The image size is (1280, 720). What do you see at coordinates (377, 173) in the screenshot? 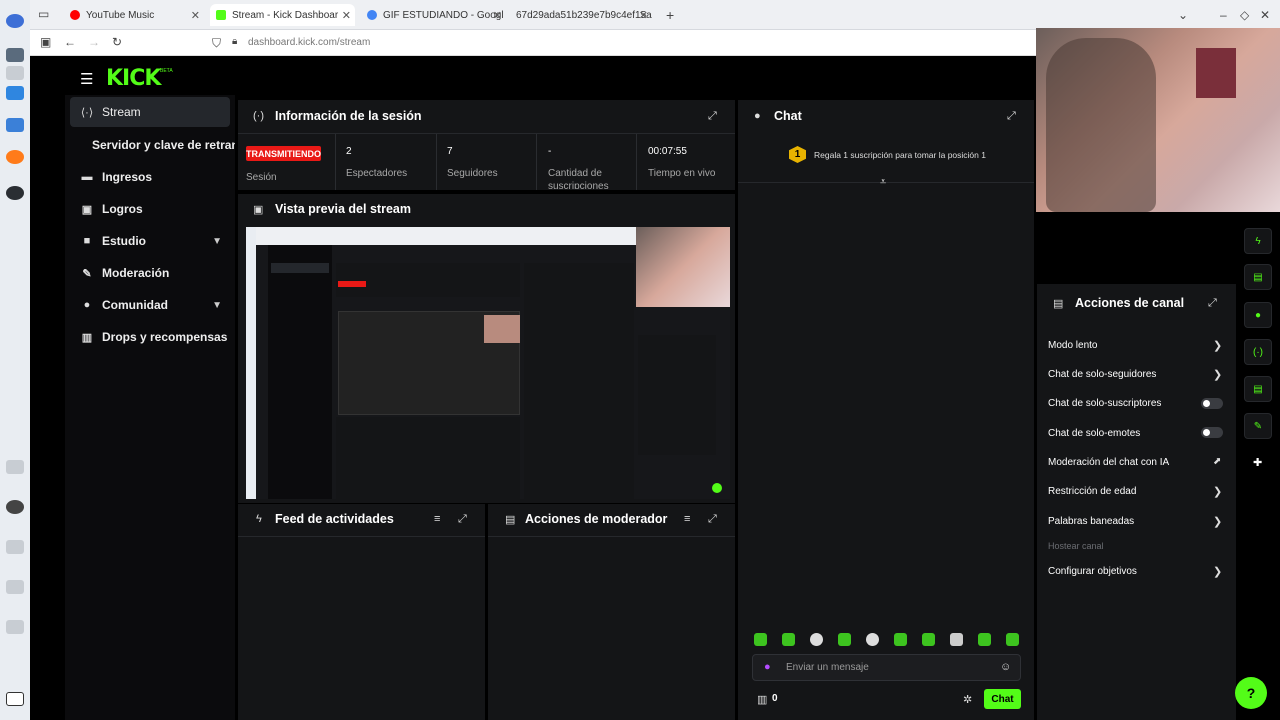
I see `viewers-label: Espectadores` at bounding box center [377, 173].